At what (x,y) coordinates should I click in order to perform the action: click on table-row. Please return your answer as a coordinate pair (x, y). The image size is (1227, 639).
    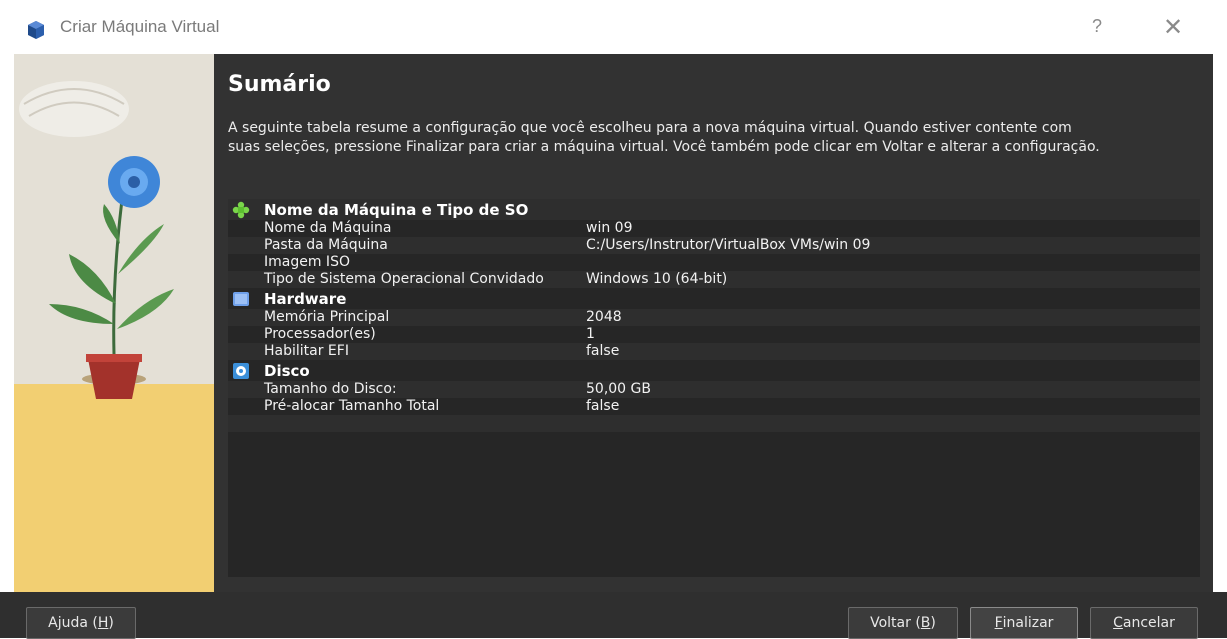
    Looking at the image, I should click on (714, 423).